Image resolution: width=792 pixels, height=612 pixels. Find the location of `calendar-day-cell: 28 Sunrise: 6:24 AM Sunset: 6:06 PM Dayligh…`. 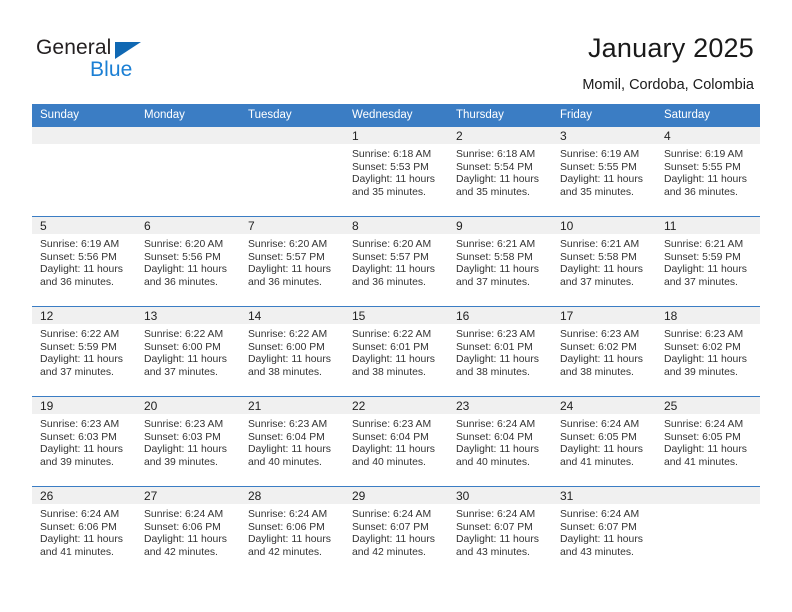

calendar-day-cell: 28 Sunrise: 6:24 AM Sunset: 6:06 PM Dayligh… is located at coordinates (292, 531).